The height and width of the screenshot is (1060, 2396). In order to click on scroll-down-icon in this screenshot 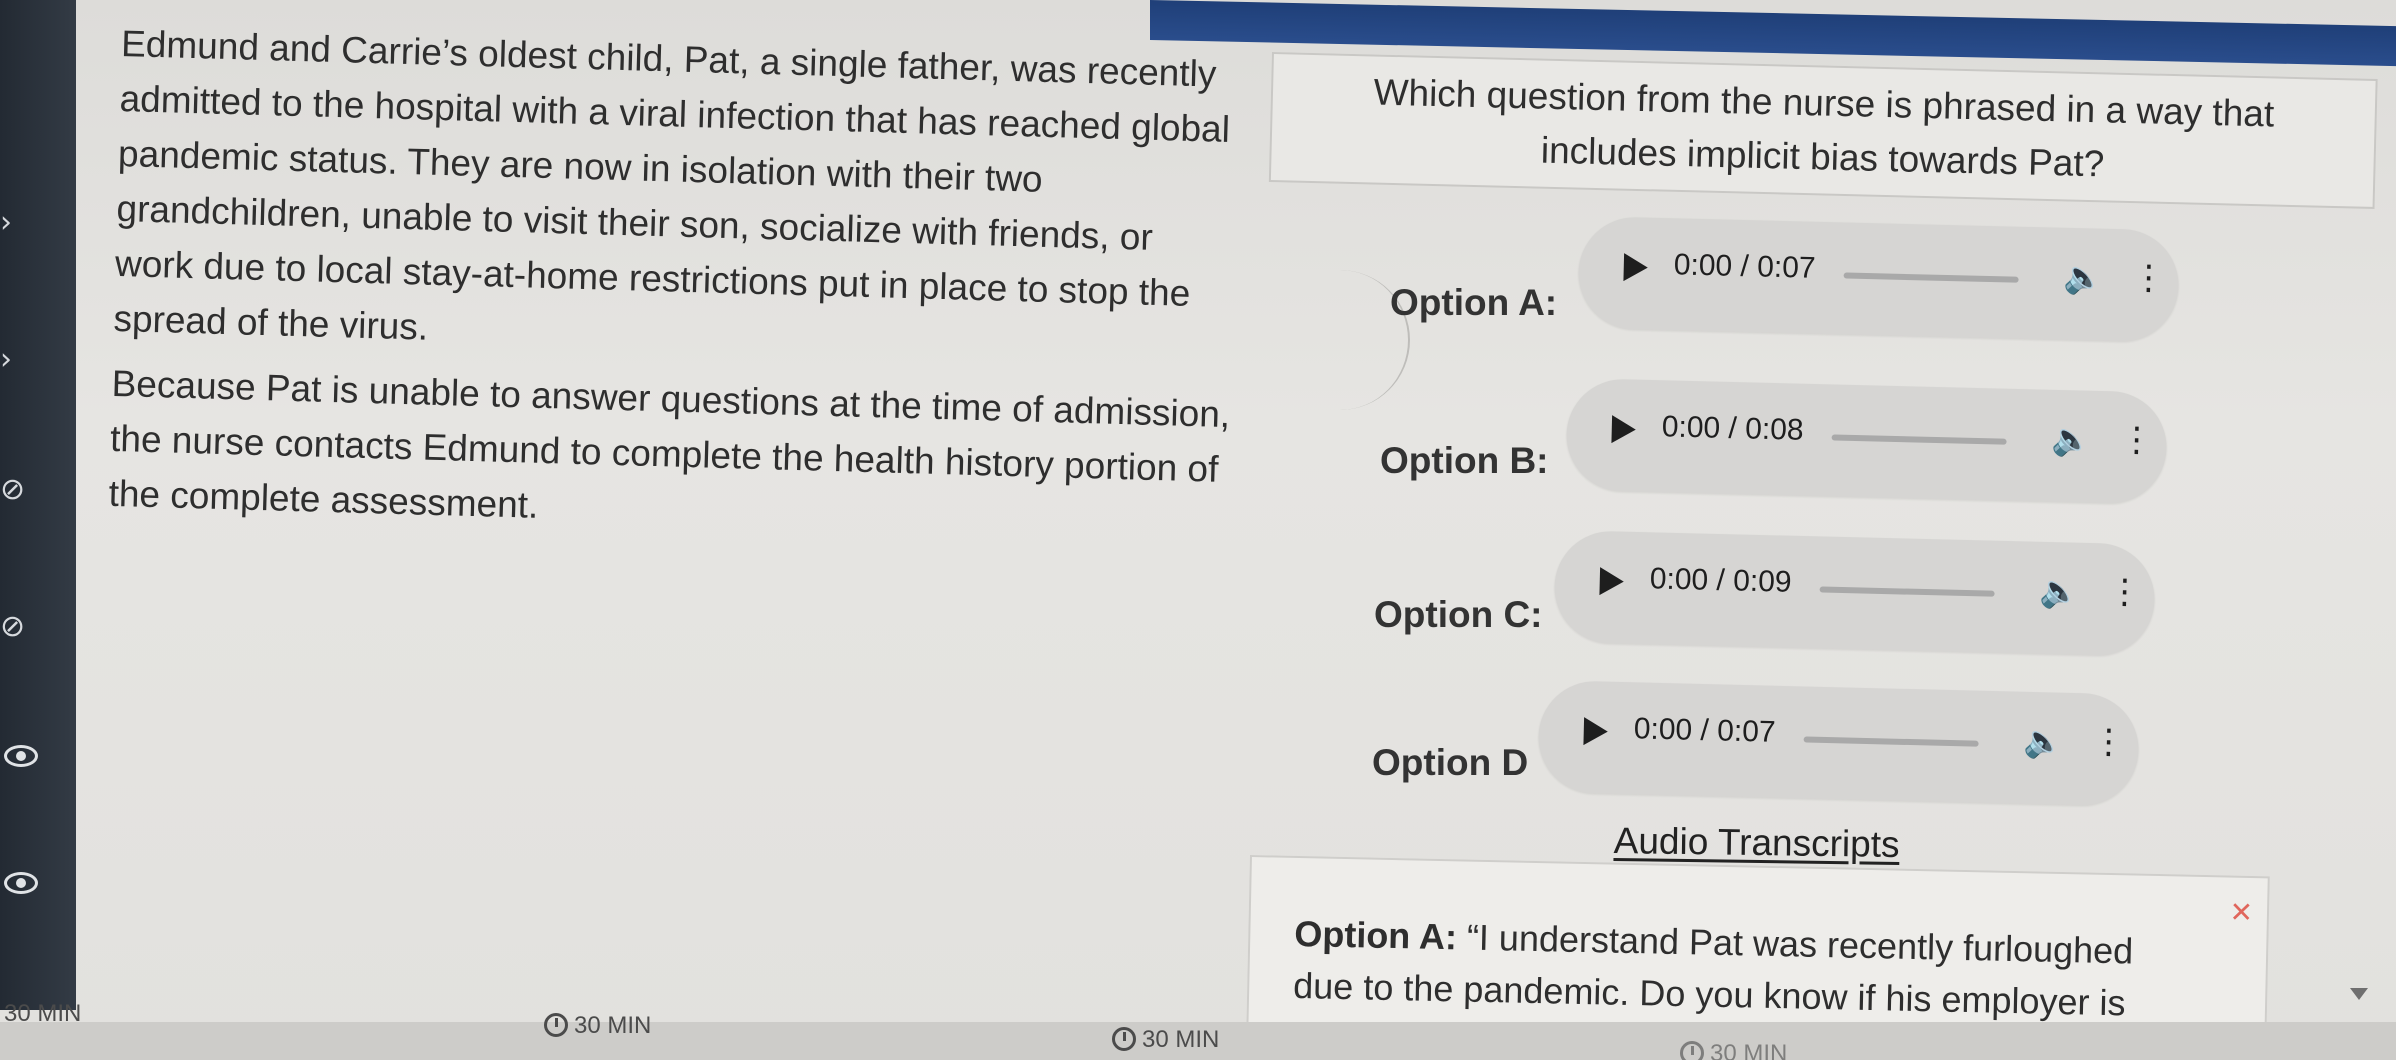, I will do `click(2359, 994)`.